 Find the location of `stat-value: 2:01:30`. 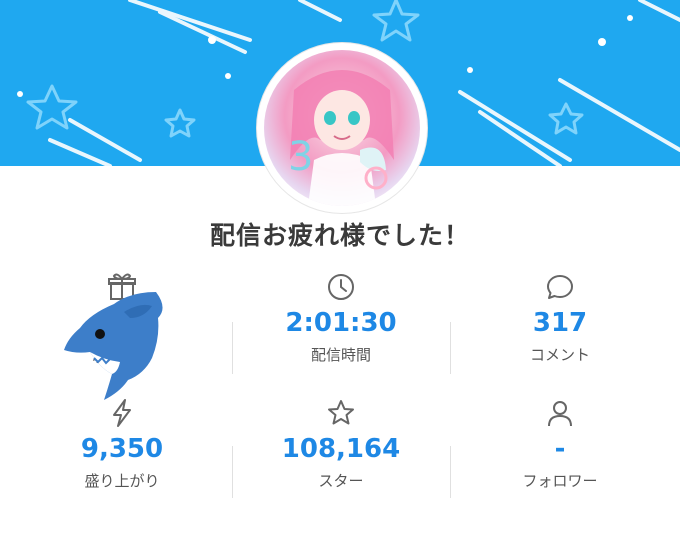

stat-value: 2:01:30 is located at coordinates (341, 323).